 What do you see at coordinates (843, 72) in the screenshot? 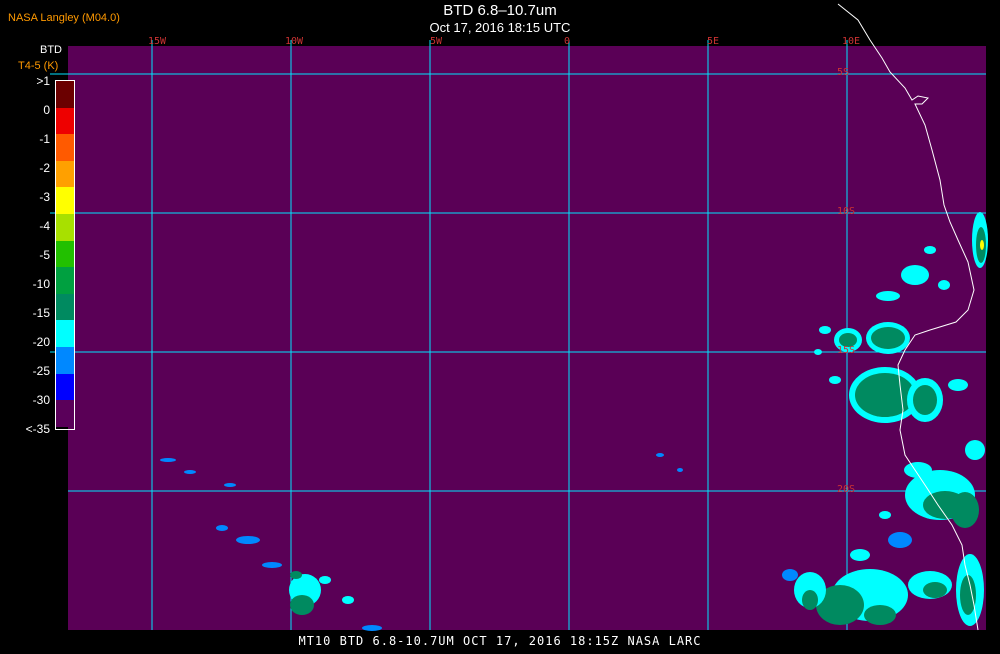
I see `lat-label-5s: 5S` at bounding box center [843, 72].